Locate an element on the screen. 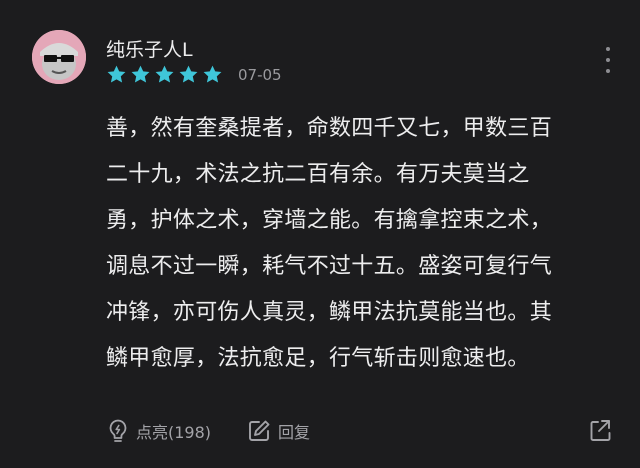 The width and height of the screenshot is (640, 468). like-button: 点亮(198) is located at coordinates (158, 431).